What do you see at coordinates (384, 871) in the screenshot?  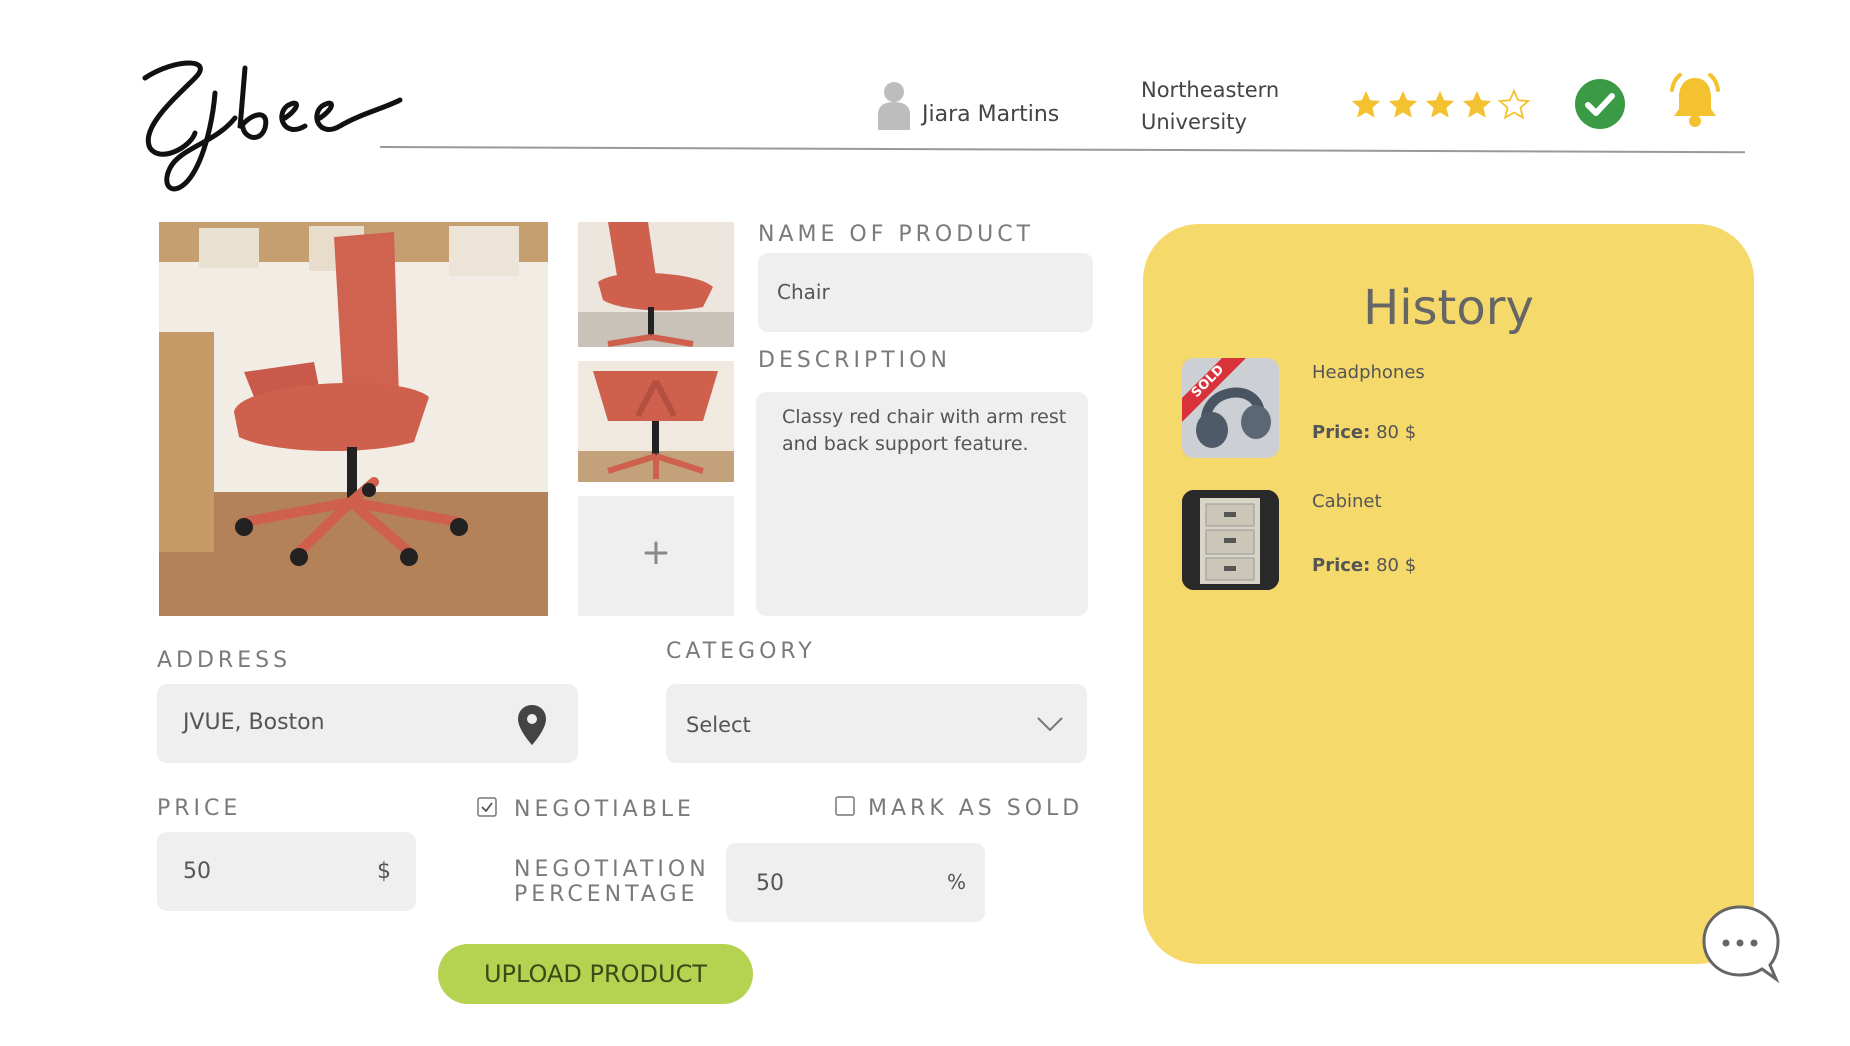 I see `currency-symbol: $` at bounding box center [384, 871].